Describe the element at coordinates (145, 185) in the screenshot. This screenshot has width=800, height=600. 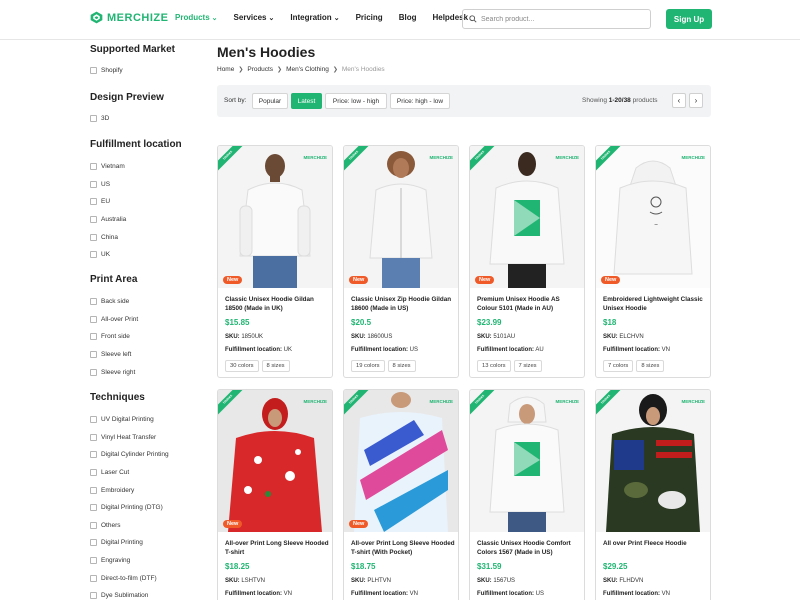
I see `filter-option: US` at that location.